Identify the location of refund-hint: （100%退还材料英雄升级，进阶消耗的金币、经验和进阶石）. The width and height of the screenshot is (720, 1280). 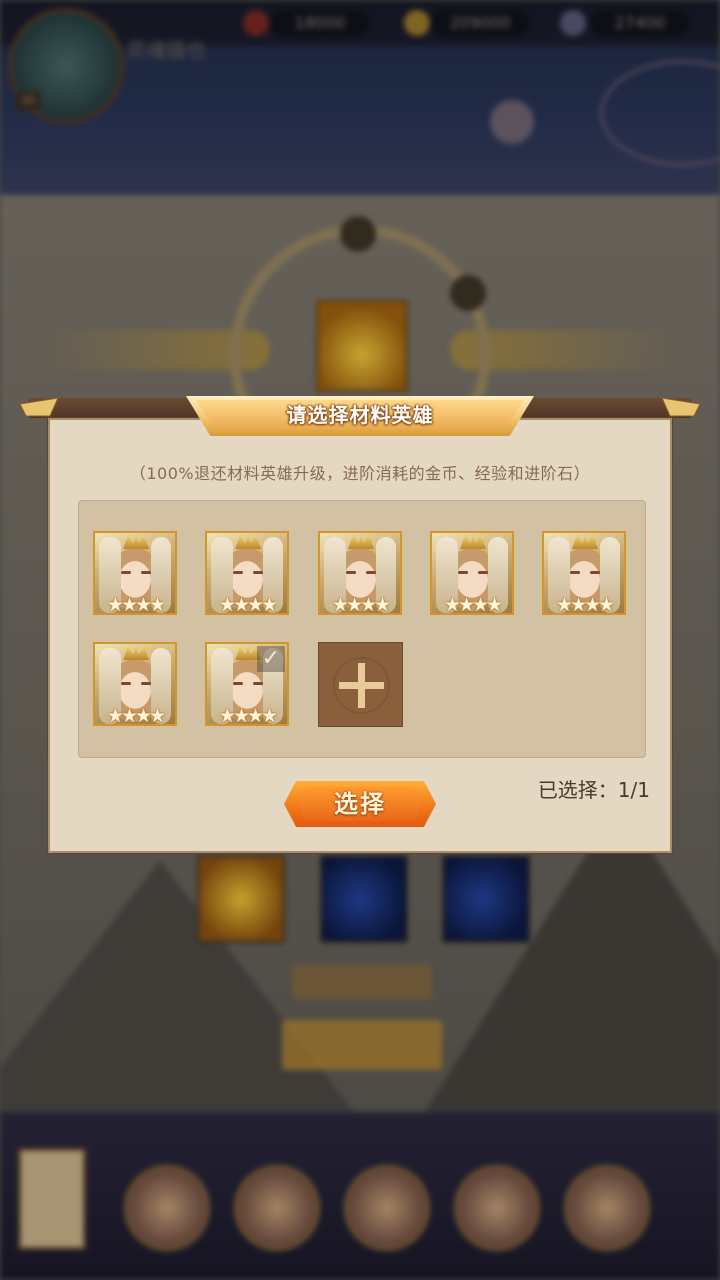
(360, 473).